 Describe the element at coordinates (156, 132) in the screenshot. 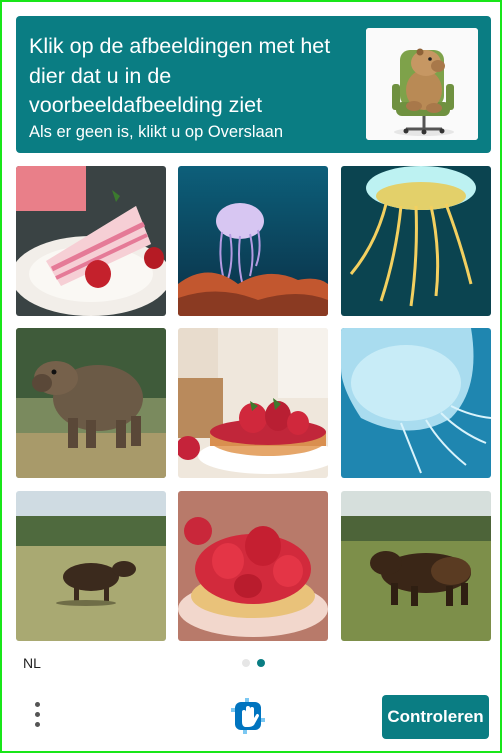

I see `challenge-subprompt: Als er geen is, klikt u op Overslaan` at that location.